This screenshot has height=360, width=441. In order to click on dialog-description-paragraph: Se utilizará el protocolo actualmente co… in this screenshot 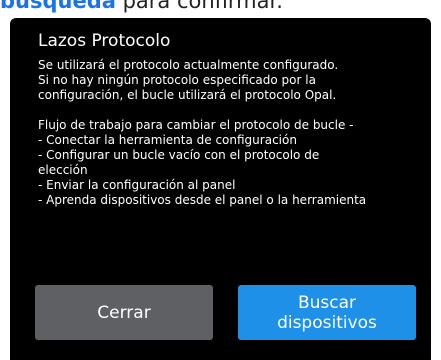, I will do `click(188, 80)`.